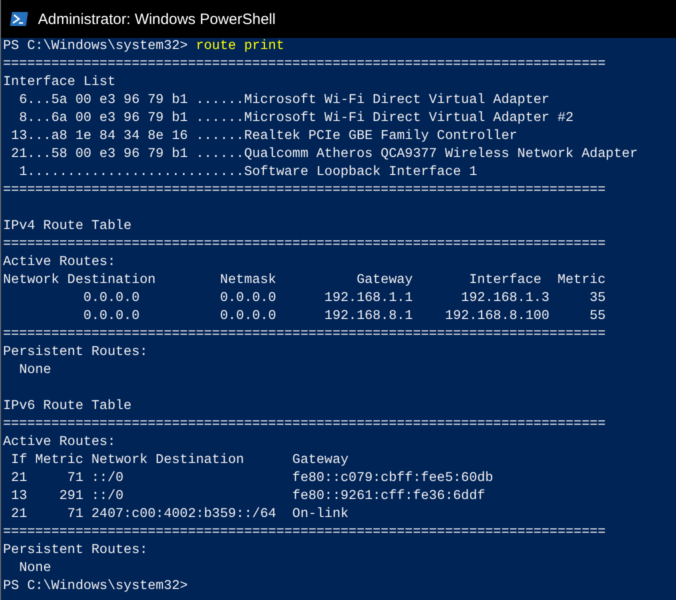 Image resolution: width=676 pixels, height=600 pixels. Describe the element at coordinates (67, 406) in the screenshot. I see `console-text: IPv6 Route Table` at that location.